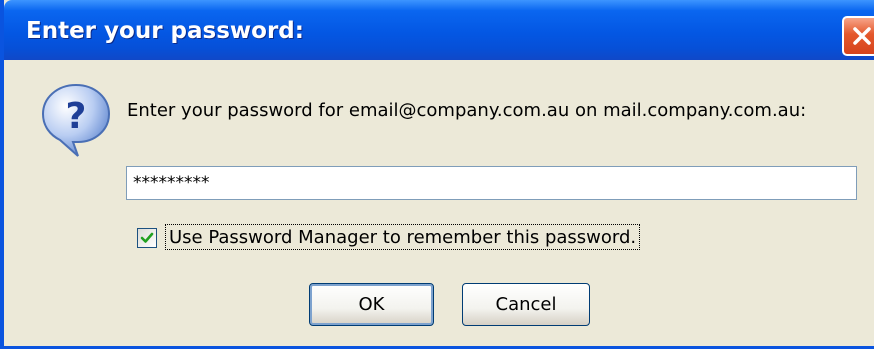 This screenshot has width=874, height=349. I want to click on close-icon, so click(862, 36).